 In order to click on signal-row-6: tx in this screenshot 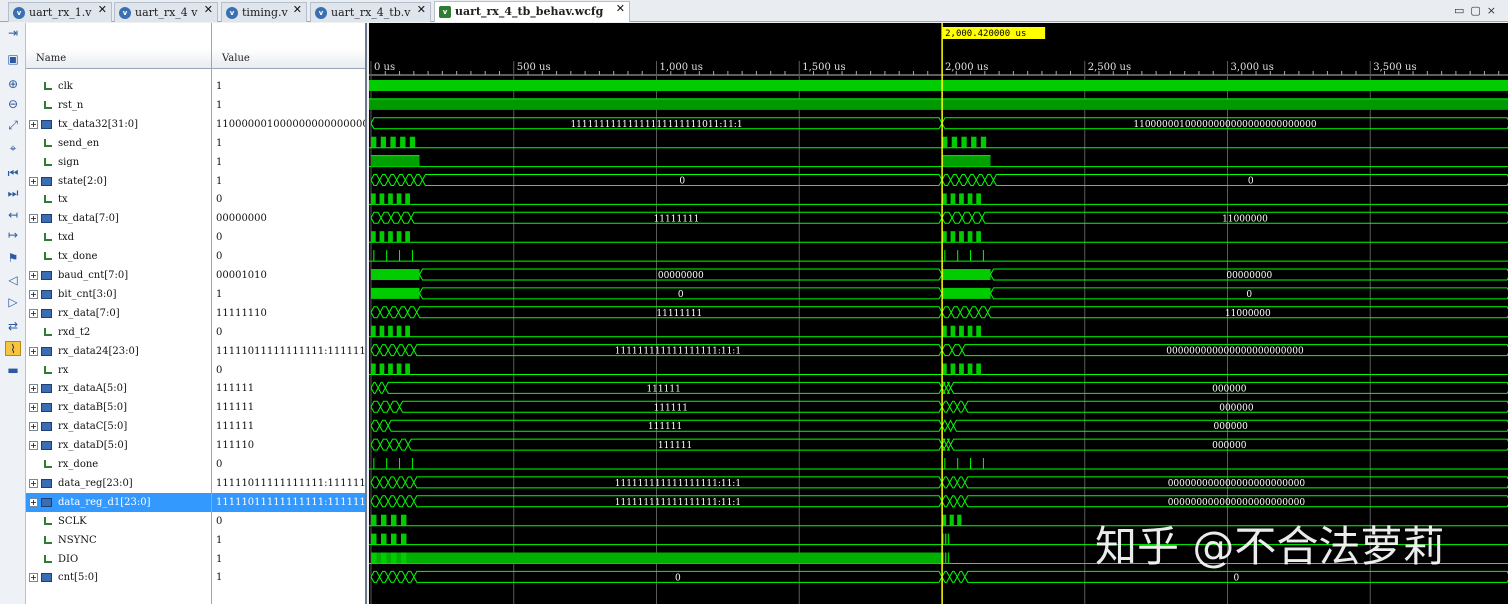, I will do `click(118, 199)`.